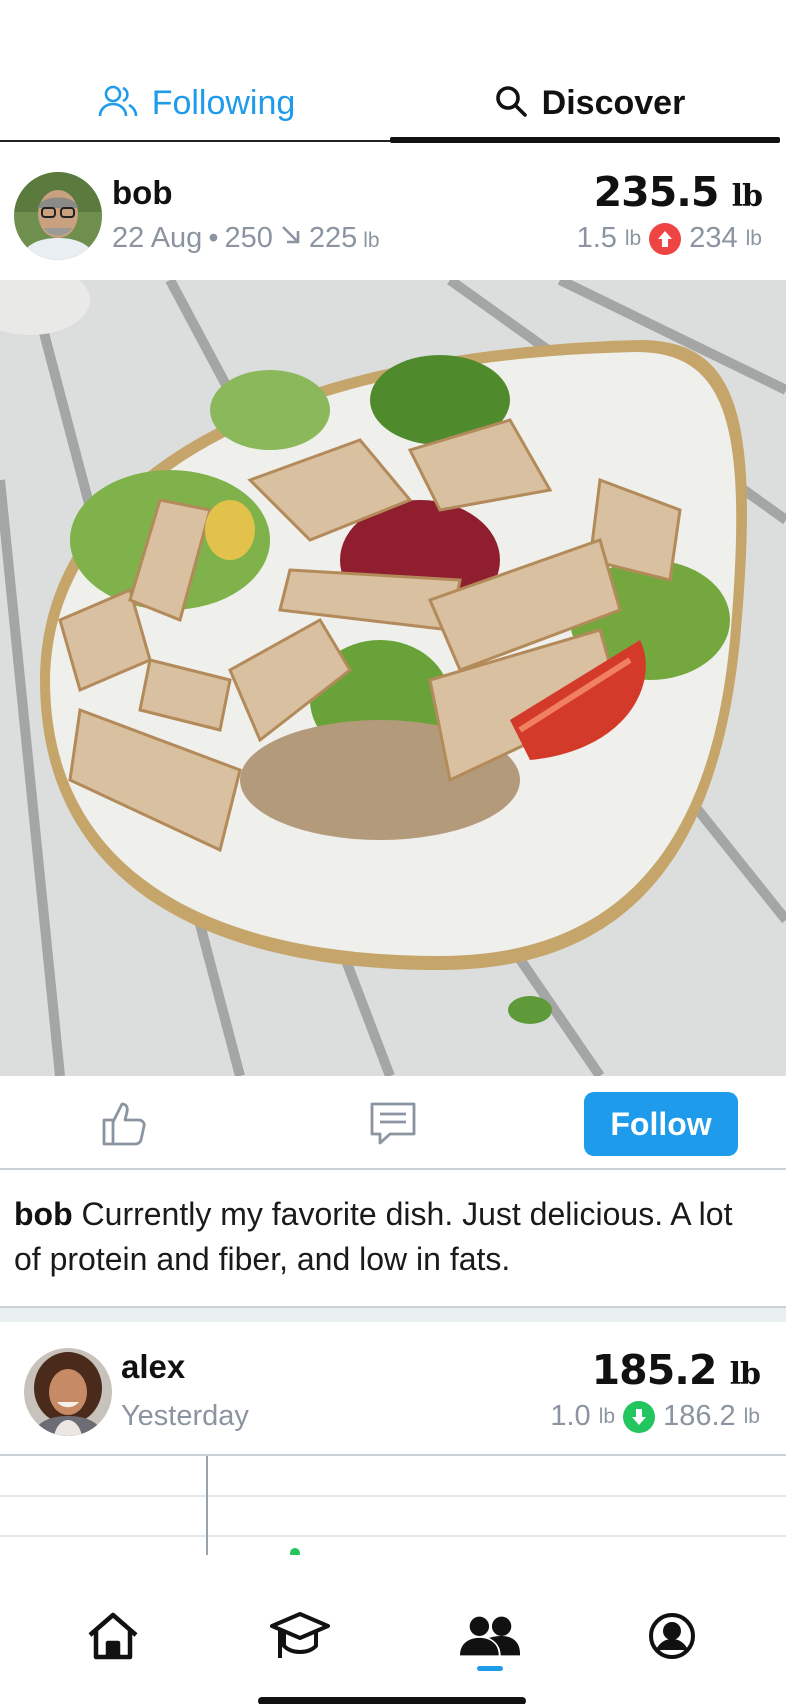  What do you see at coordinates (125, 1123) in the screenshot?
I see `thumbs-up-icon` at bounding box center [125, 1123].